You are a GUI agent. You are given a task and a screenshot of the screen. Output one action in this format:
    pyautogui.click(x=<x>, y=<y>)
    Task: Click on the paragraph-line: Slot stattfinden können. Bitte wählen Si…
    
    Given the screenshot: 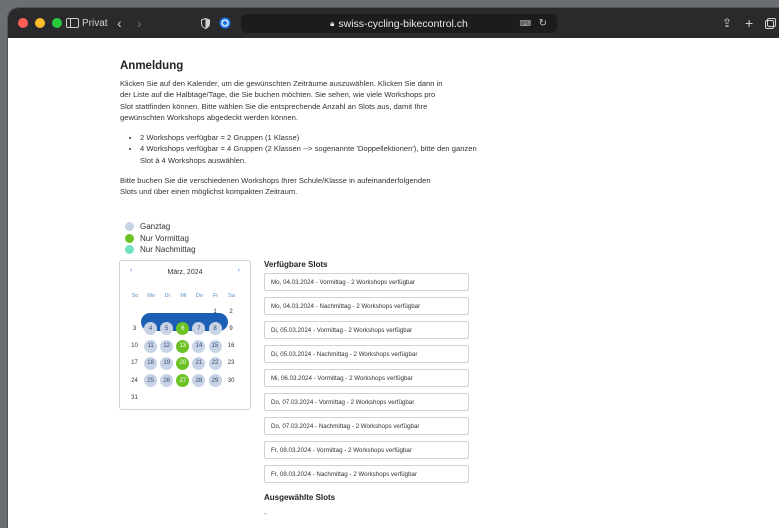 What is the action you would take?
    pyautogui.click(x=274, y=106)
    